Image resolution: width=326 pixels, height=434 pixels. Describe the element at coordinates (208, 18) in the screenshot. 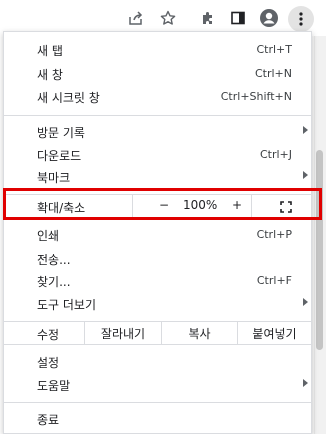

I see `extensions-icon` at that location.